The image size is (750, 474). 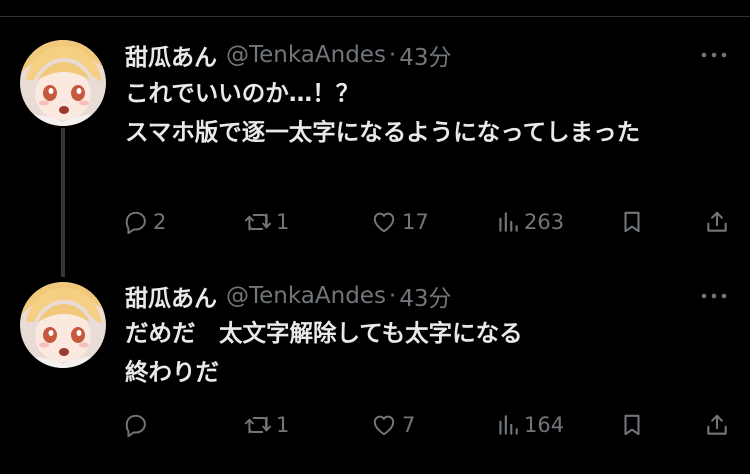 I want to click on tweet-text: これでいいのか…！？ スマホ版で逐一太字になるようになってしま​った, so click(x=383, y=112).